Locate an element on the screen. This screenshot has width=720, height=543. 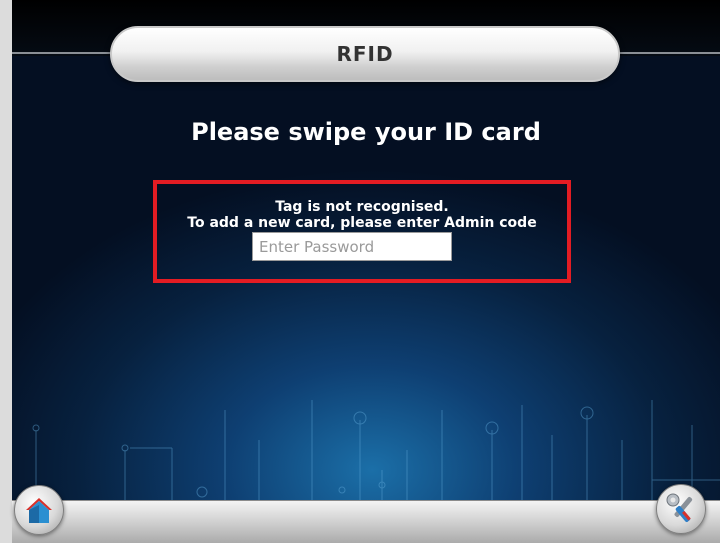
home-button is located at coordinates (39, 510).